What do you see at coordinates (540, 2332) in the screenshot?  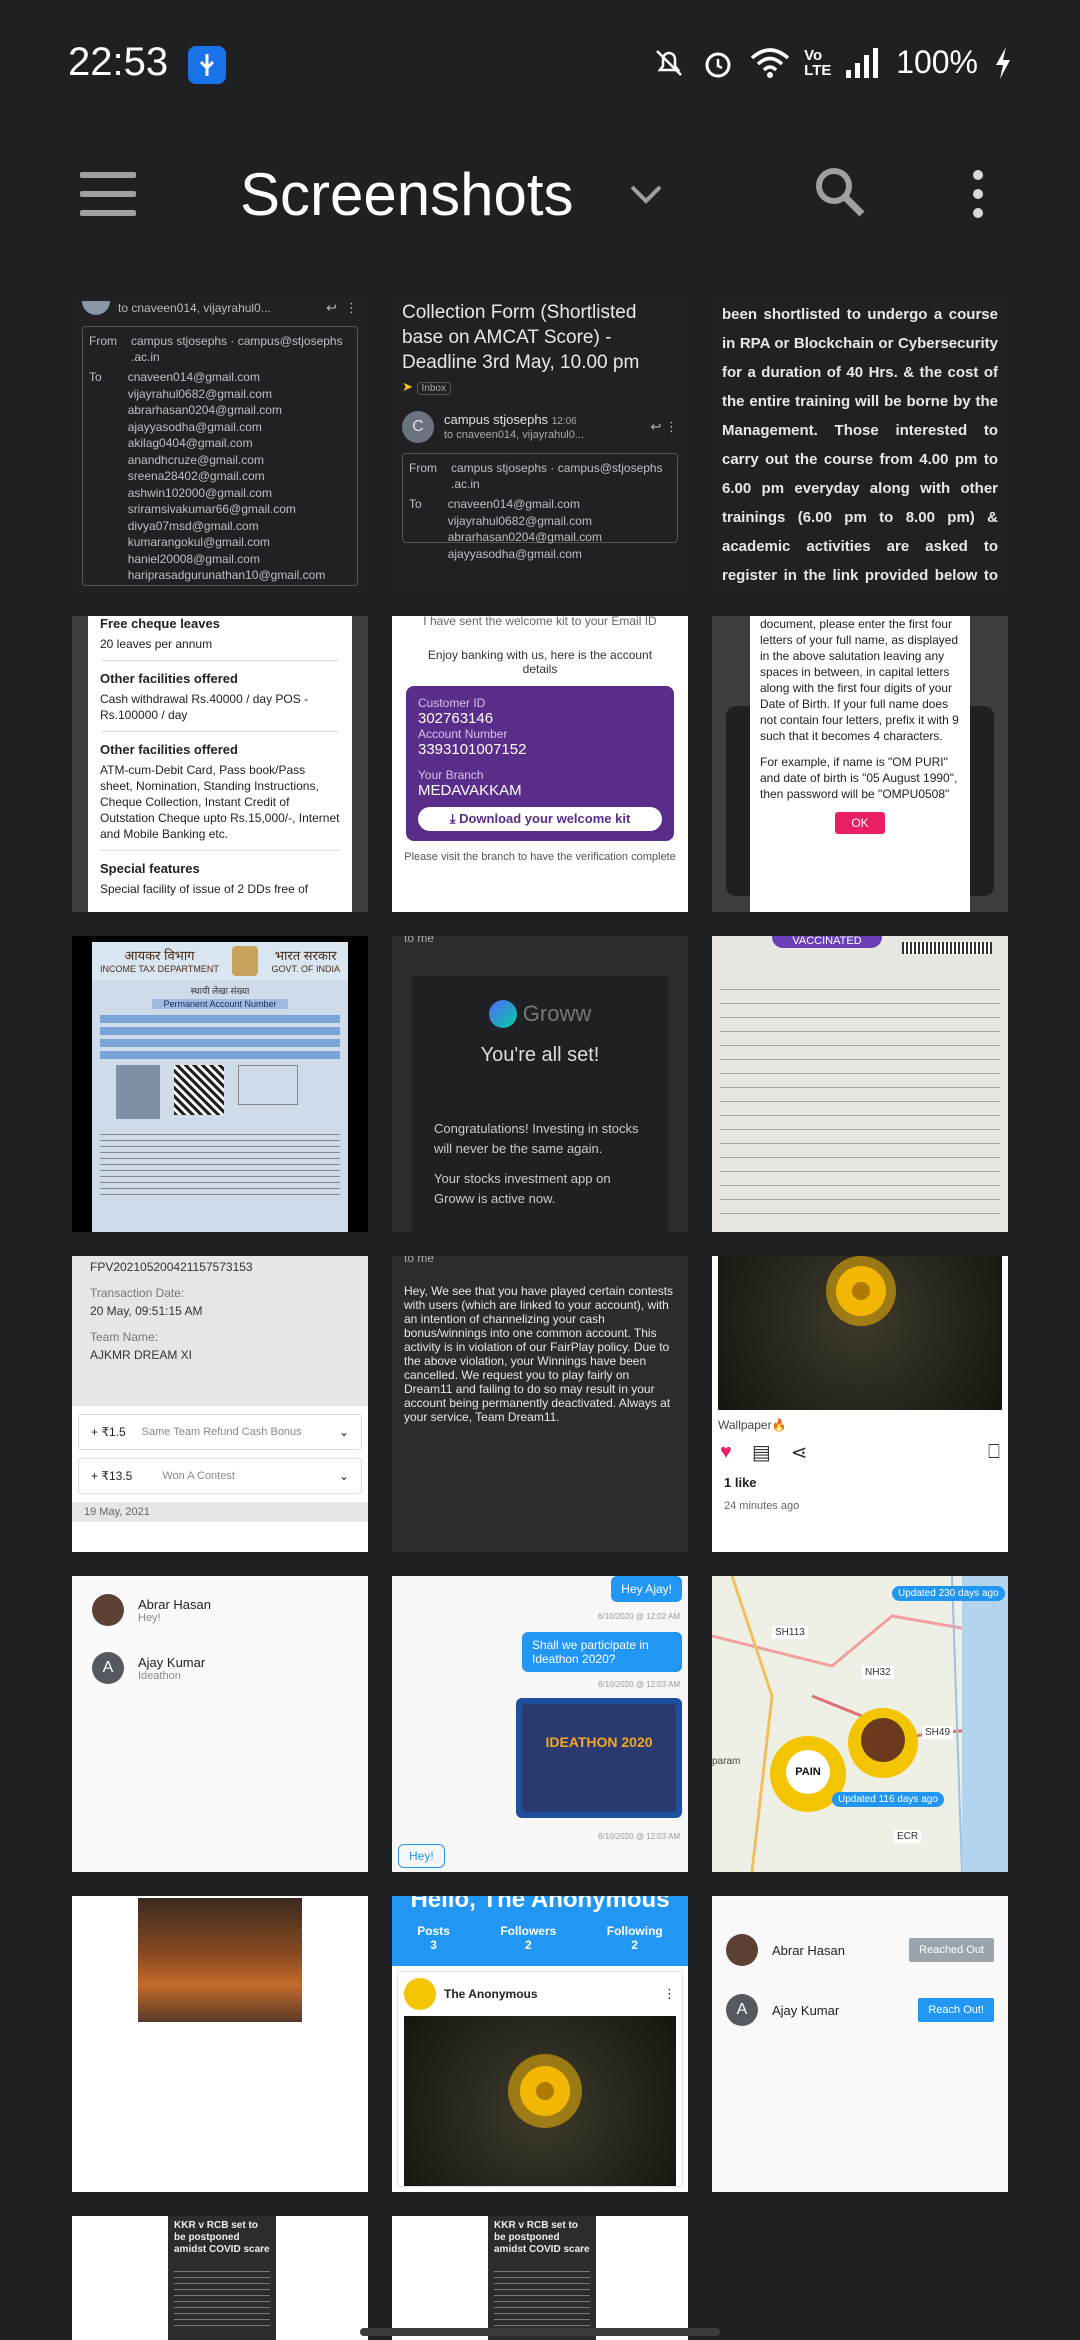 I see `gesture-bar` at bounding box center [540, 2332].